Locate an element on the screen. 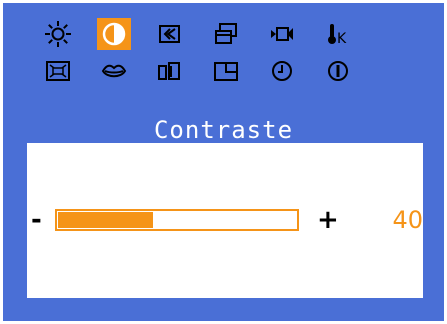 This screenshot has width=447, height=324. info-icon is located at coordinates (338, 71).